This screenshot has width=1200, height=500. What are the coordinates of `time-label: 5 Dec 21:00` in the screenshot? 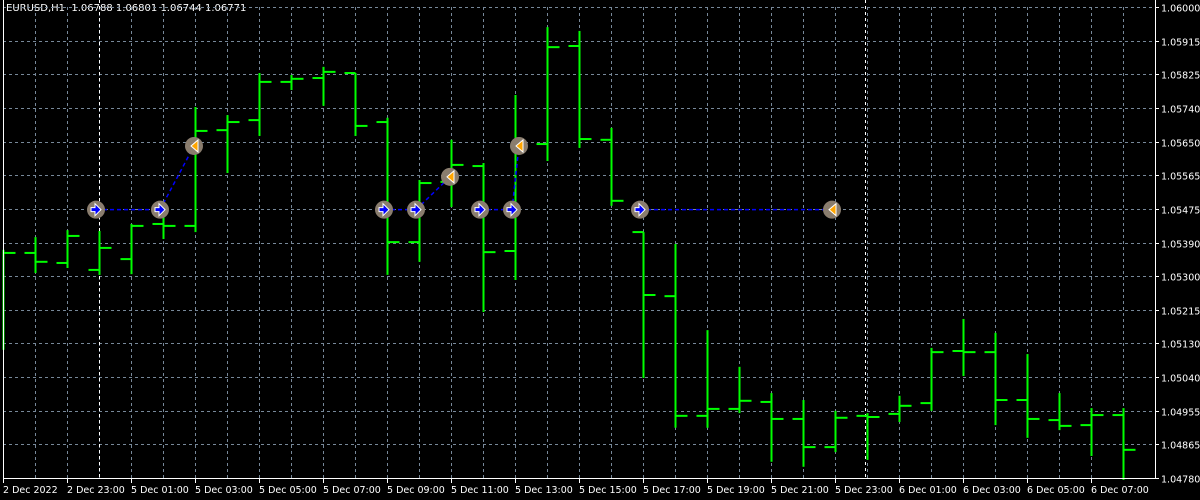 It's located at (800, 490).